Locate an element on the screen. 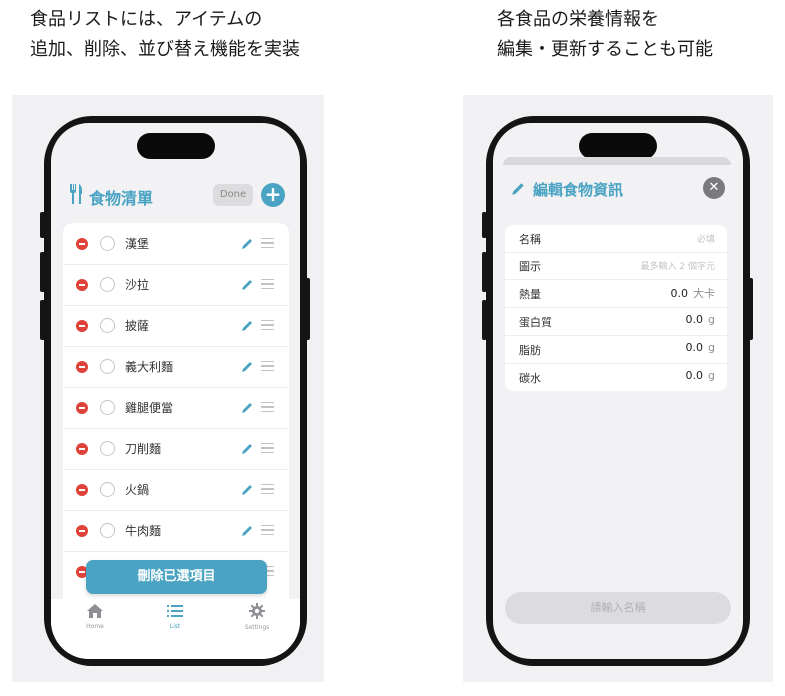  list-icon is located at coordinates (175, 611).